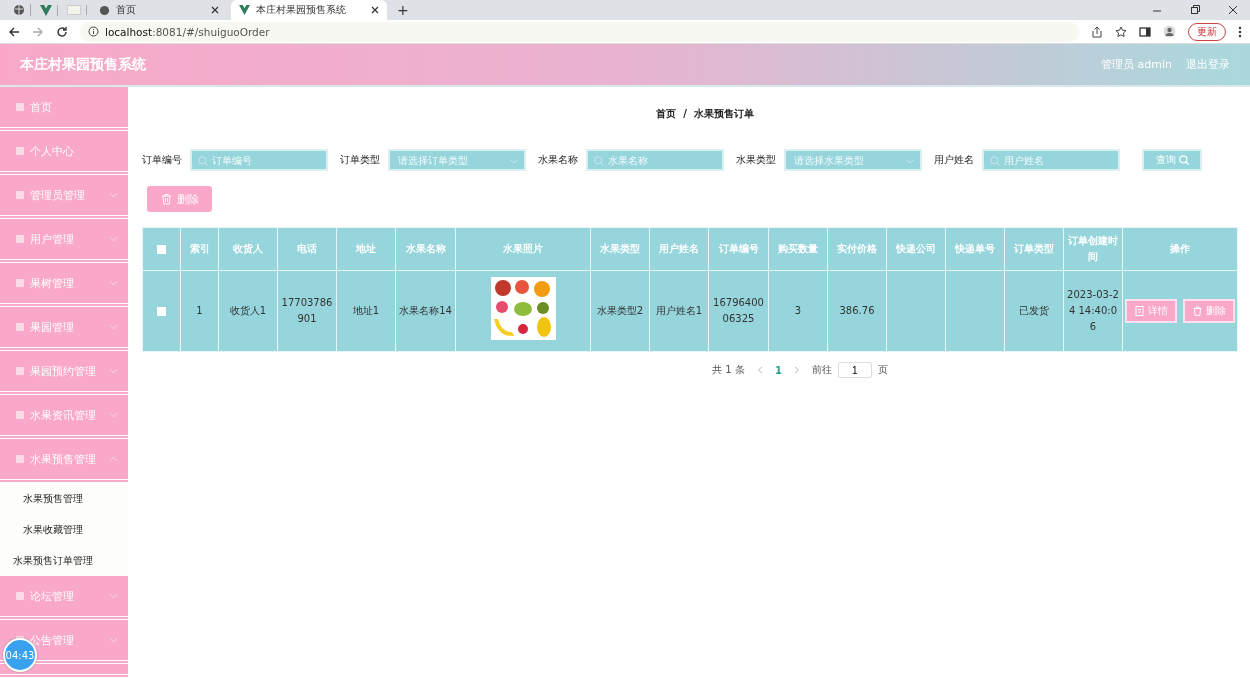  What do you see at coordinates (1093, 310) in the screenshot?
I see `table-cell: 2023-03-24 14:40:06` at bounding box center [1093, 310].